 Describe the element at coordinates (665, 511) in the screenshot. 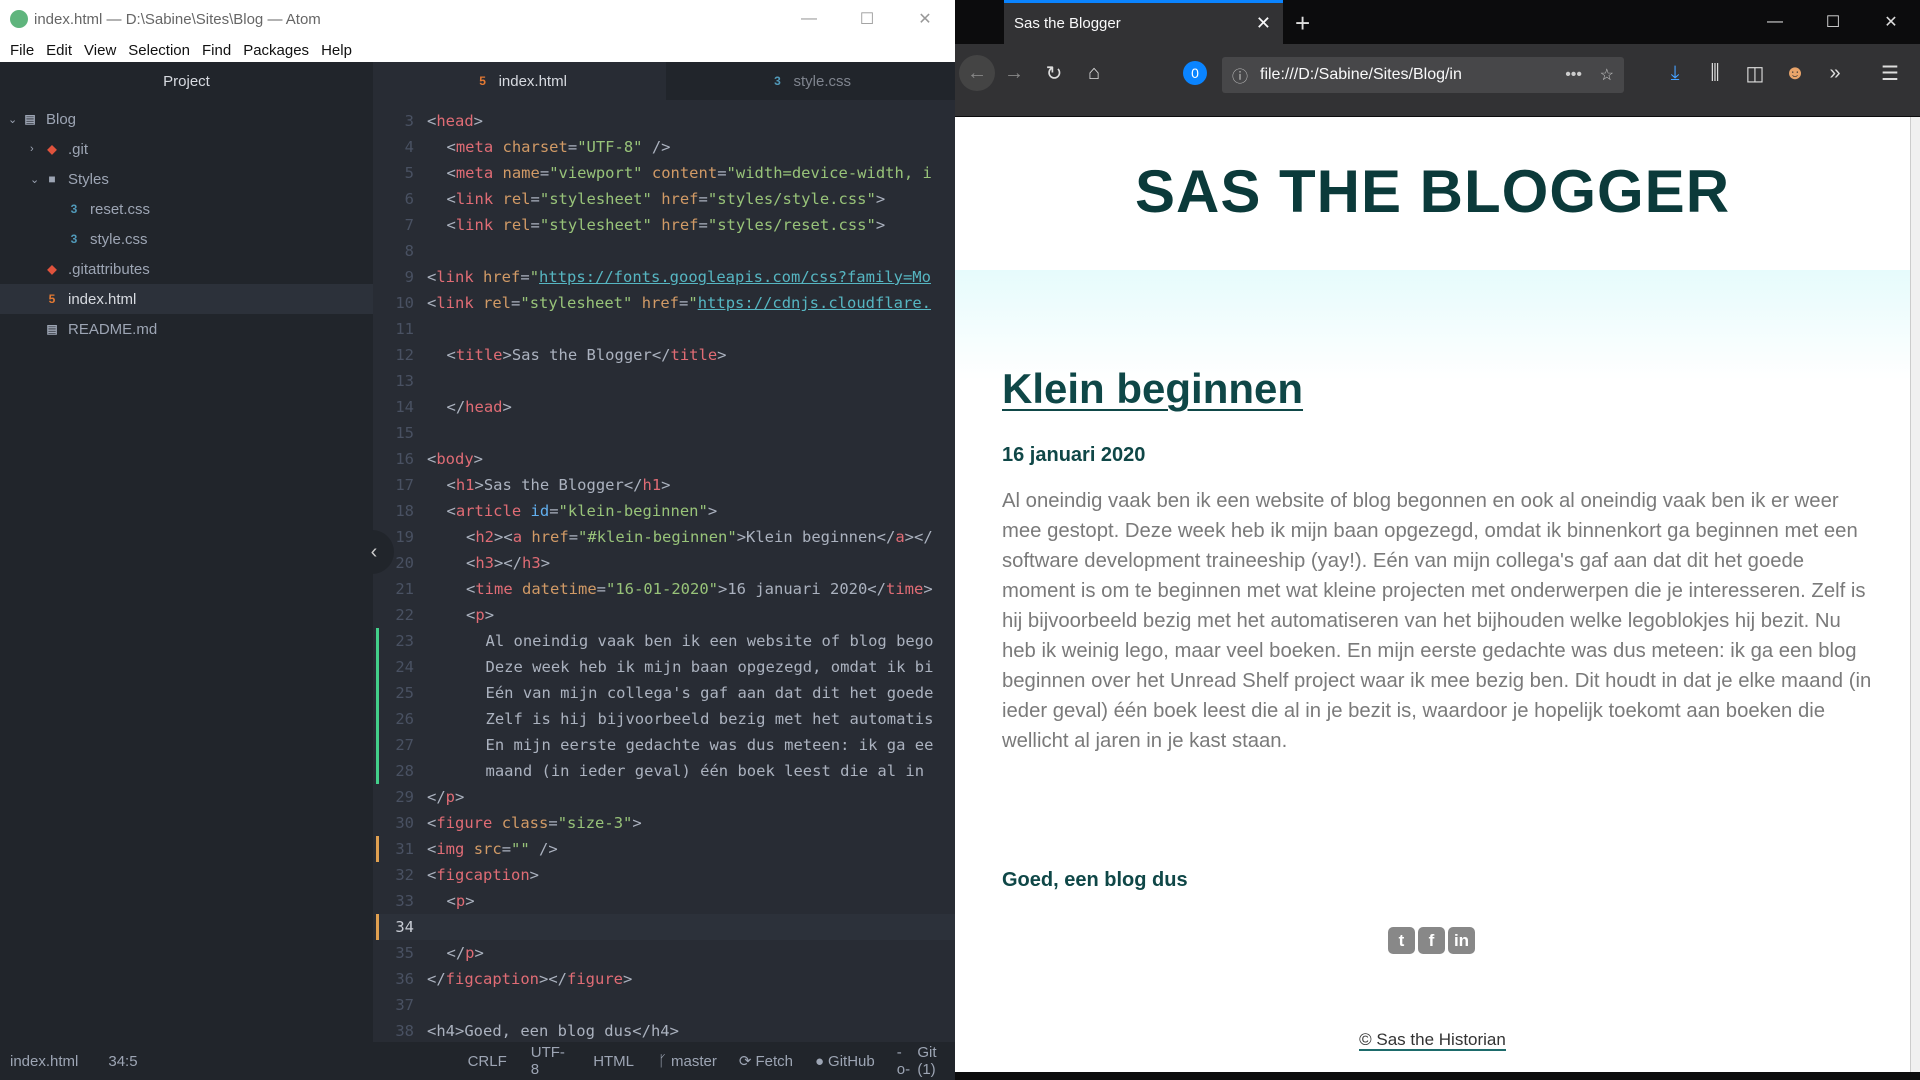

I see `code-line: 18 <article id="klein-beginnen">` at that location.